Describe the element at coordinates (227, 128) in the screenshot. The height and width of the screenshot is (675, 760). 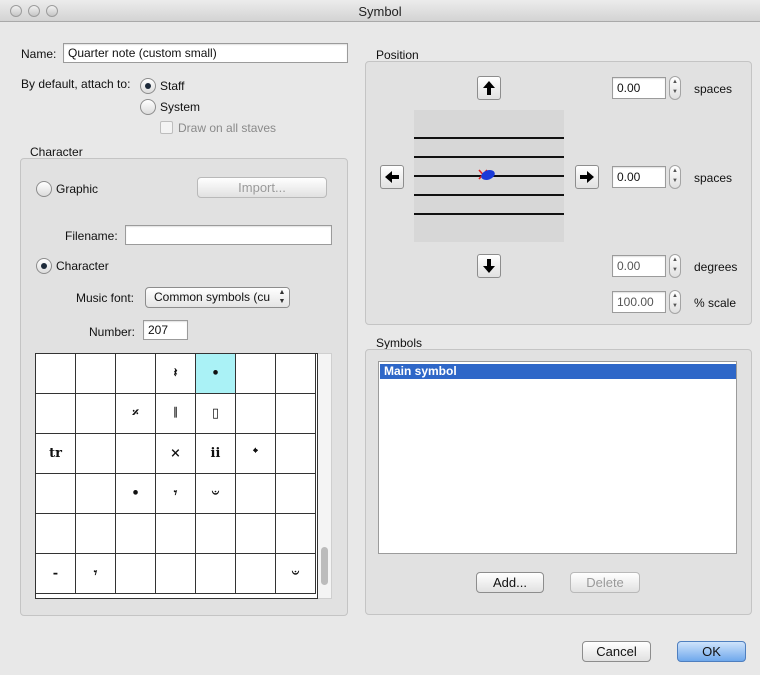
I see `draw-on-all-staves-label: Draw on all staves` at that location.